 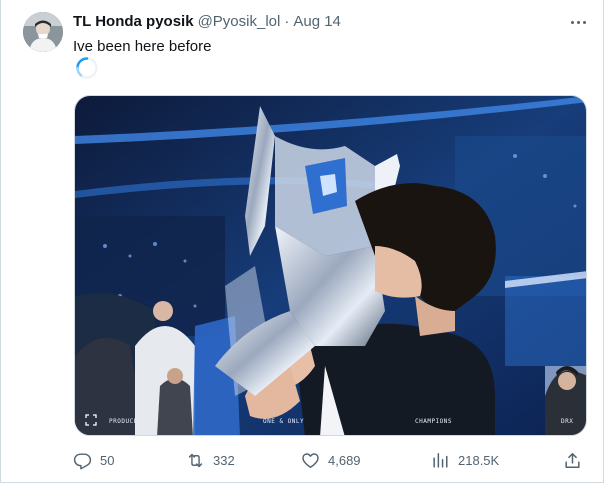 I want to click on photo-caption: DRX, so click(x=567, y=421).